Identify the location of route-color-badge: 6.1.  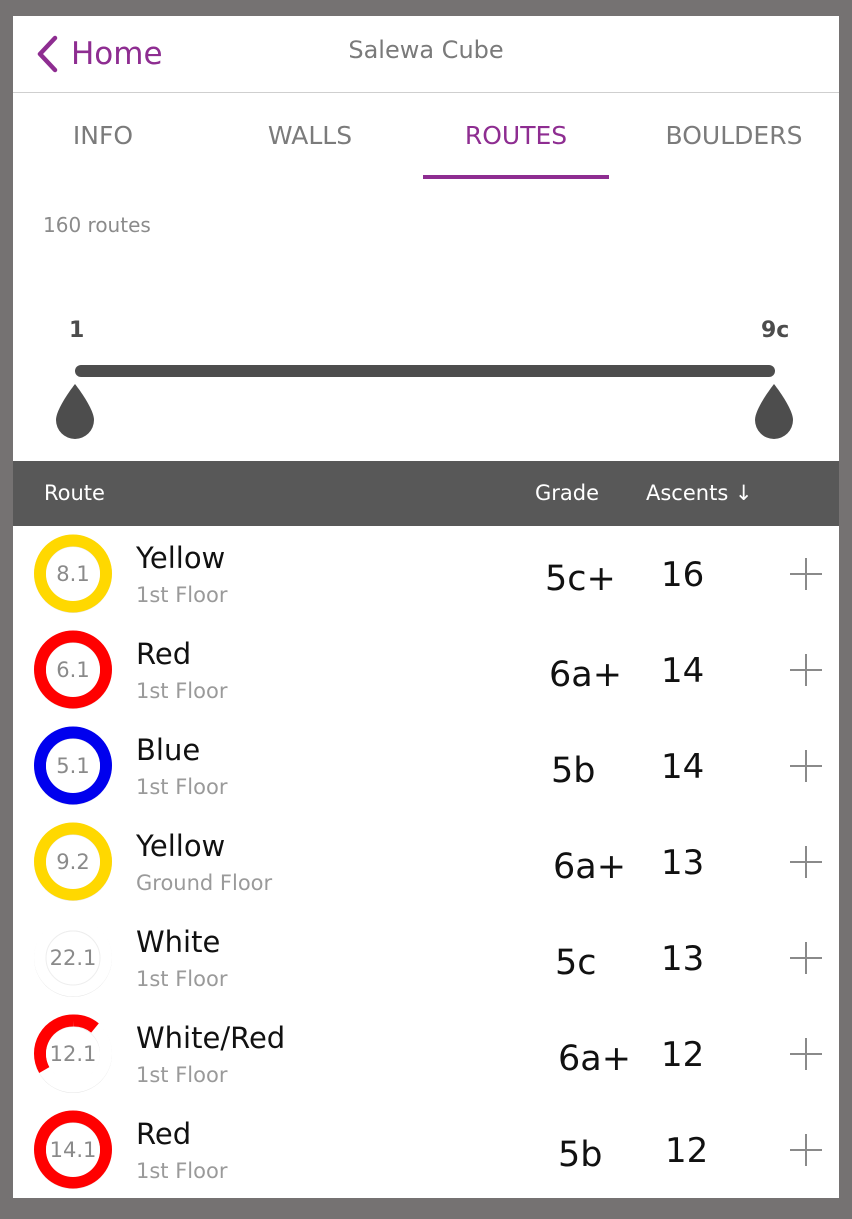
(73, 670).